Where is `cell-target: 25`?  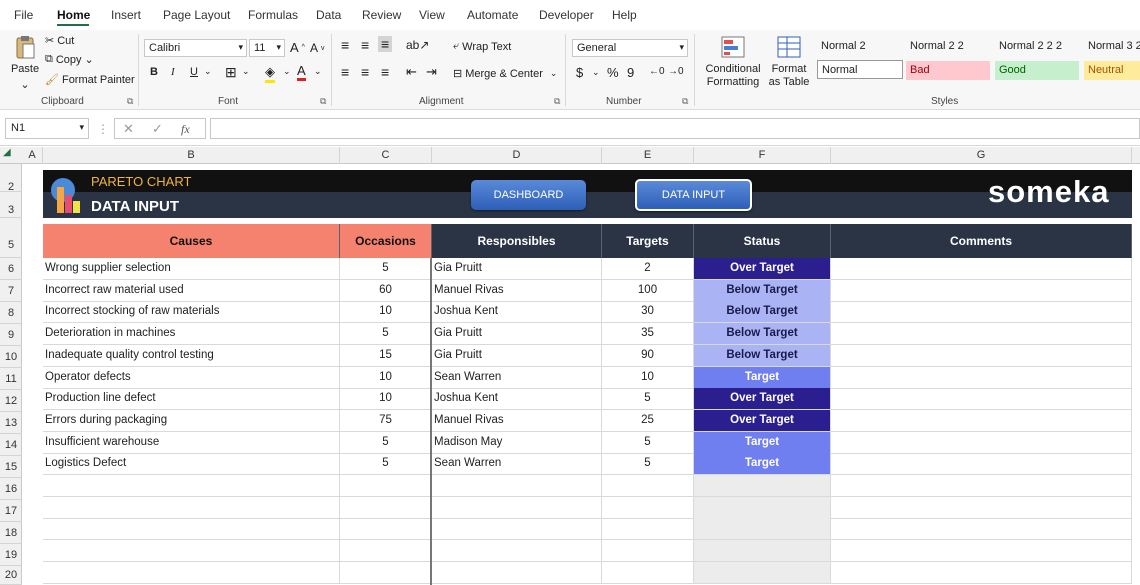
cell-target: 25 is located at coordinates (648, 420).